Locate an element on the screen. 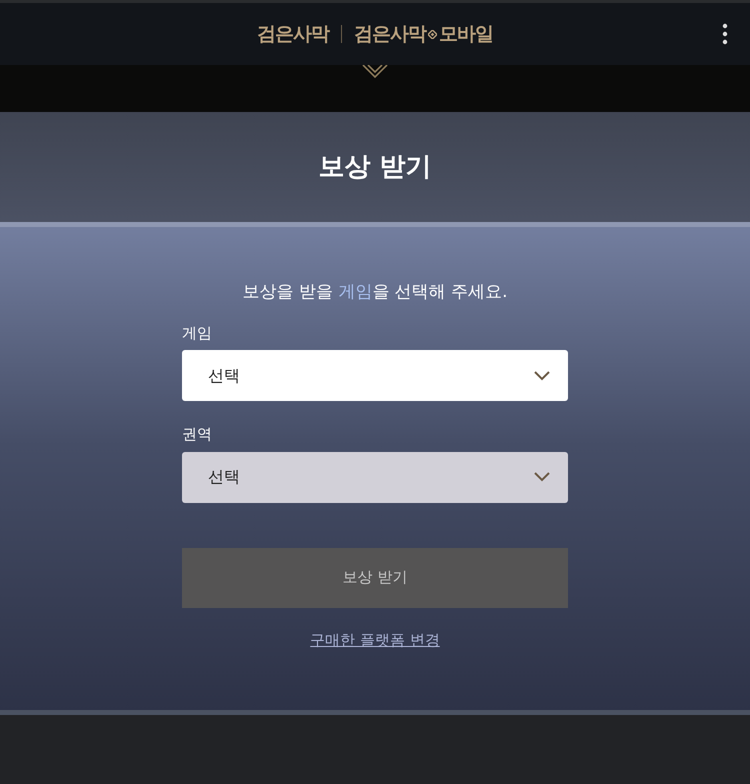 This screenshot has height=784, width=750. diamond-icon is located at coordinates (432, 34).